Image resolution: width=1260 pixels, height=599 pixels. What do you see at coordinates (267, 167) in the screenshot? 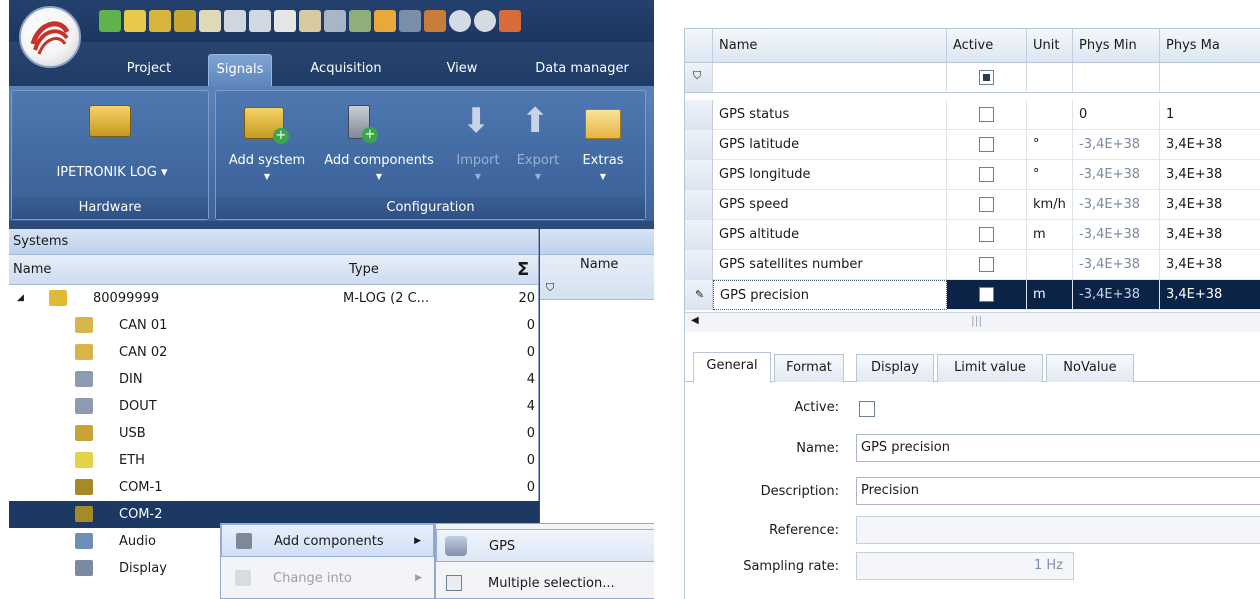
I see `add-system-button: Add system ▼` at bounding box center [267, 167].